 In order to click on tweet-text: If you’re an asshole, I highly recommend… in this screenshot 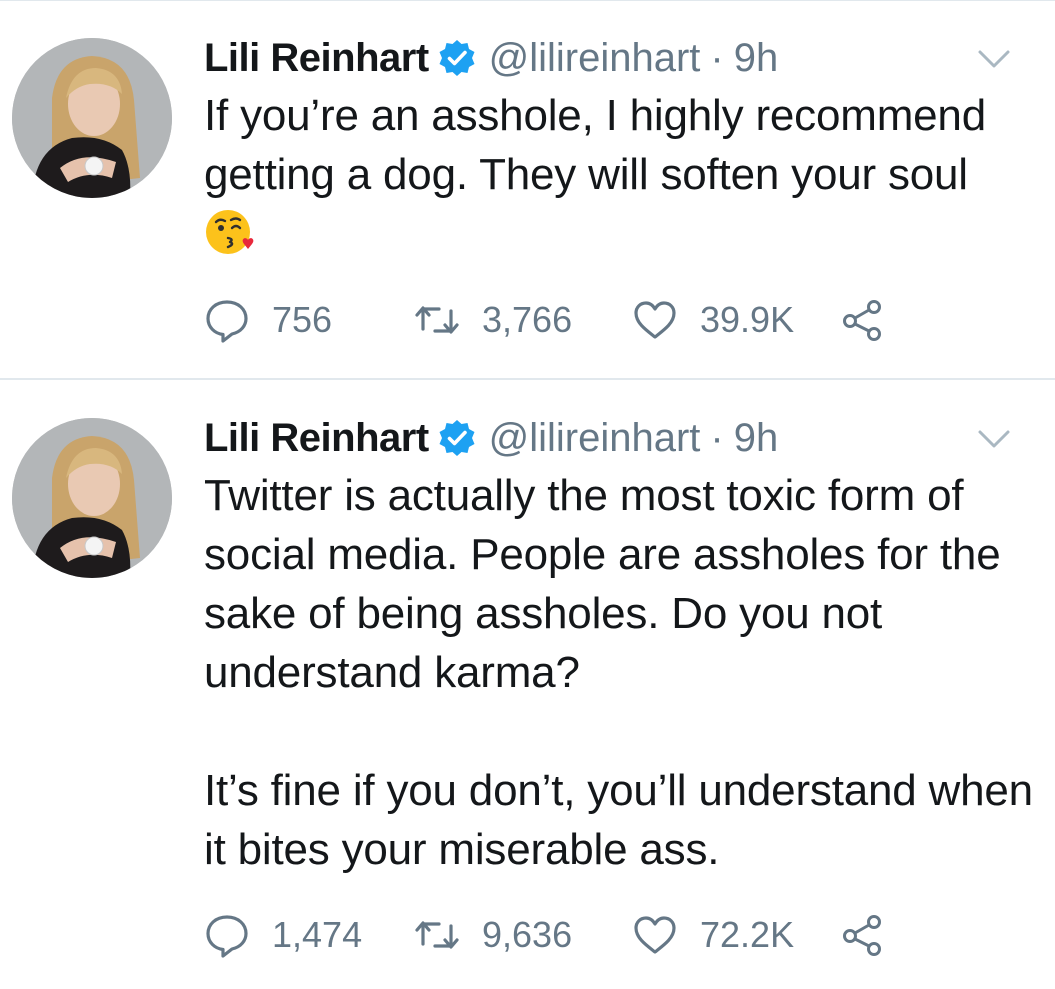, I will do `click(619, 174)`.